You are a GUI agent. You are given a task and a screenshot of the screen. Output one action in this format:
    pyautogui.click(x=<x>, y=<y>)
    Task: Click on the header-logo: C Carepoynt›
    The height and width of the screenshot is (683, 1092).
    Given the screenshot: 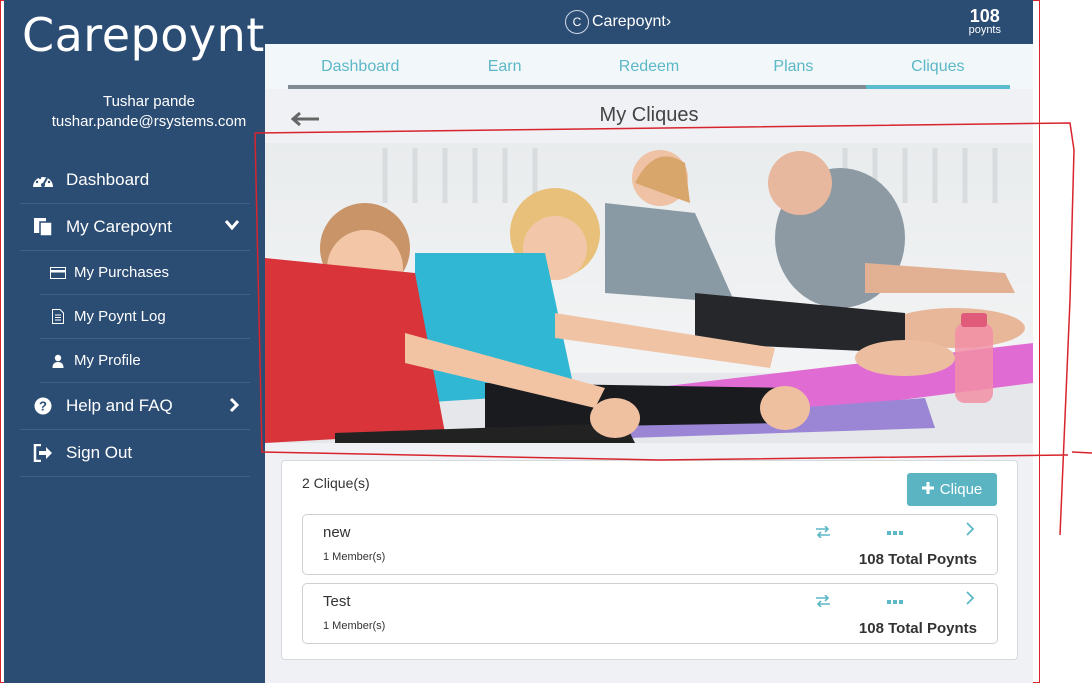 What is the action you would take?
    pyautogui.click(x=618, y=22)
    